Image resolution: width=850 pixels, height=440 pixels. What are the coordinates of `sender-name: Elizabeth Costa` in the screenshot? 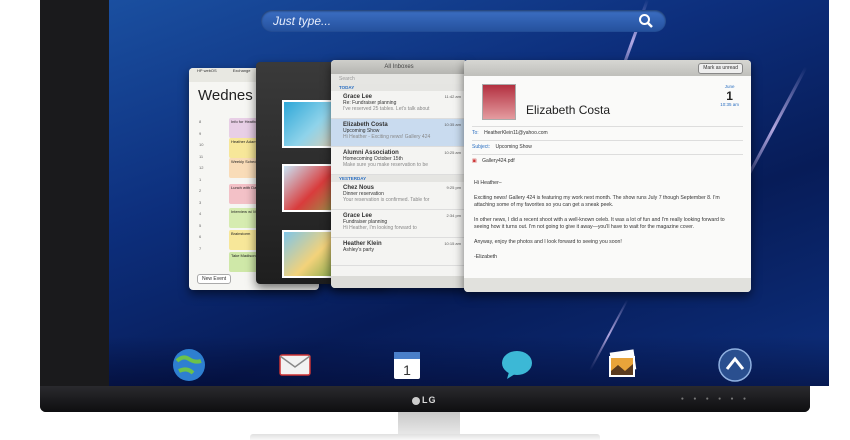 It's located at (568, 110).